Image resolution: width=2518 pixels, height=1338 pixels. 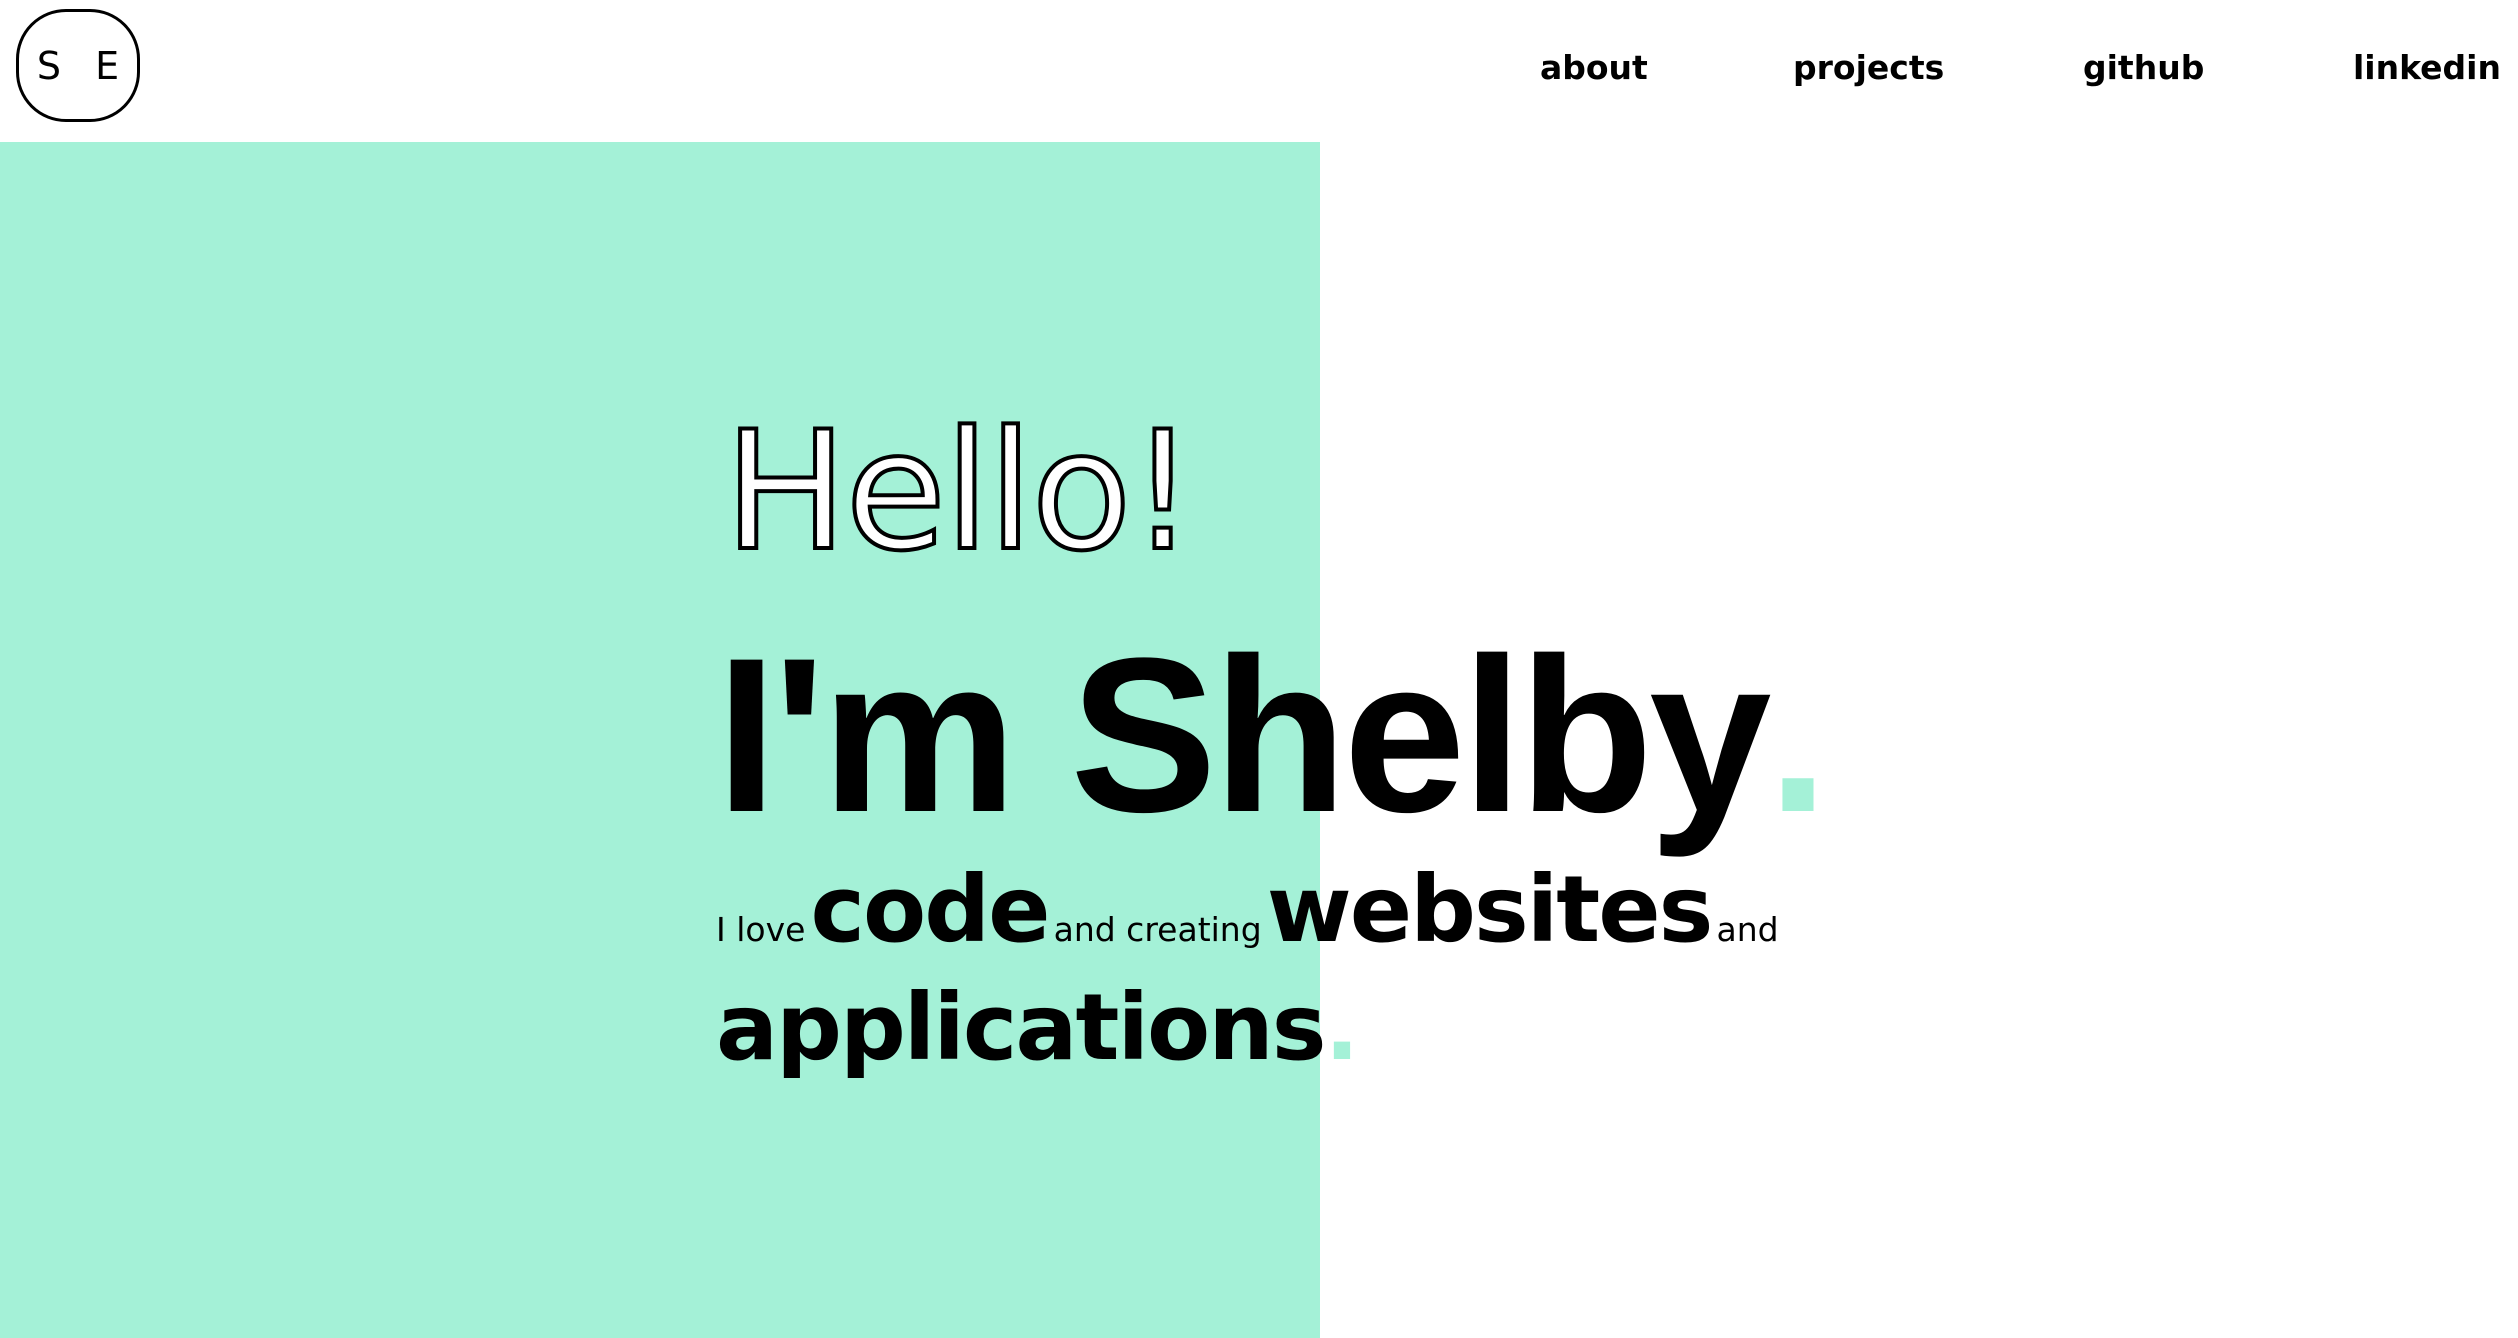 I want to click on nav-link-linkedin: linkedin, so click(x=2427, y=67).